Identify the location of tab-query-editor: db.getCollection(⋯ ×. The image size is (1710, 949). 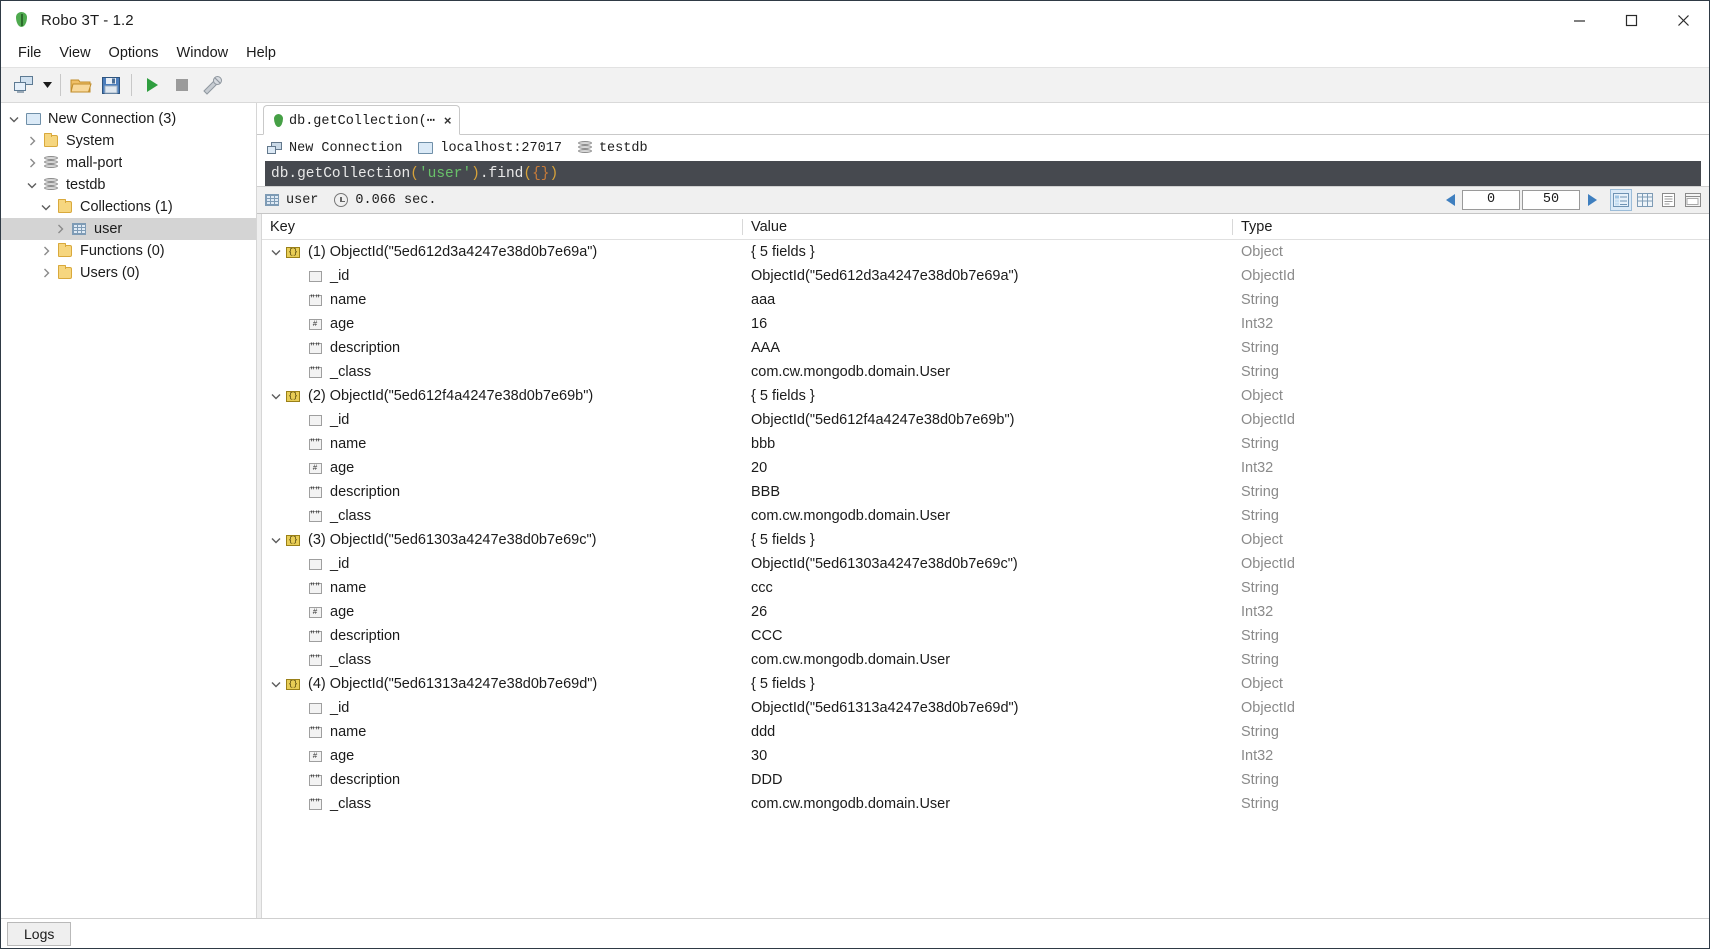
(362, 120).